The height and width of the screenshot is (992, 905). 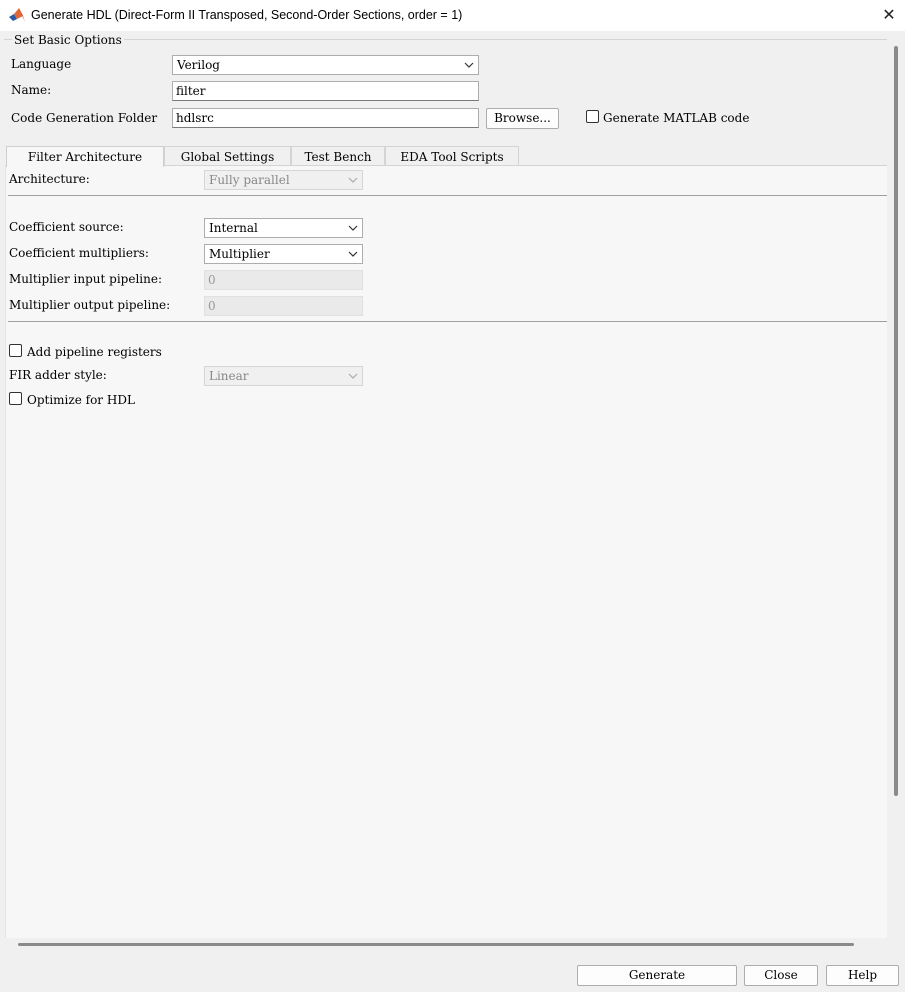 What do you see at coordinates (90, 305) in the screenshot?
I see `multiplier-output-pipeline-label: Multiplier output pipeline:` at bounding box center [90, 305].